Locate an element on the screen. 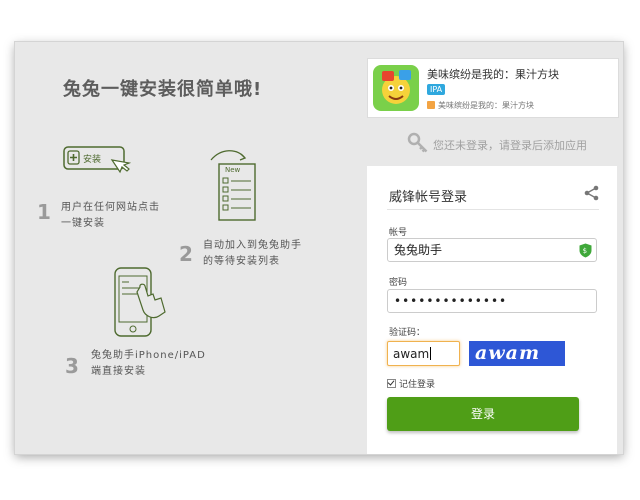 The image size is (640, 500). account-value: 兔兔助手 is located at coordinates (418, 250).